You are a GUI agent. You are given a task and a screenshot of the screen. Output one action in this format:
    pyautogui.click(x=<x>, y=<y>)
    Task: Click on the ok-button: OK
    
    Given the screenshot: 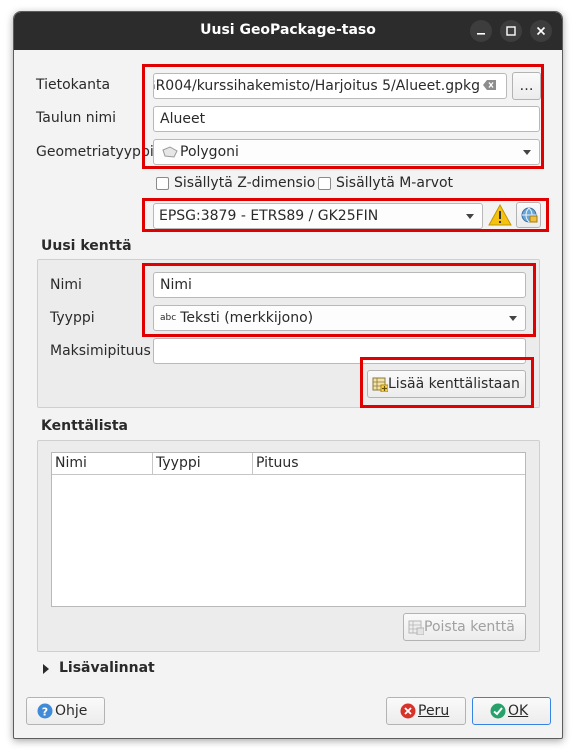 What is the action you would take?
    pyautogui.click(x=511, y=711)
    